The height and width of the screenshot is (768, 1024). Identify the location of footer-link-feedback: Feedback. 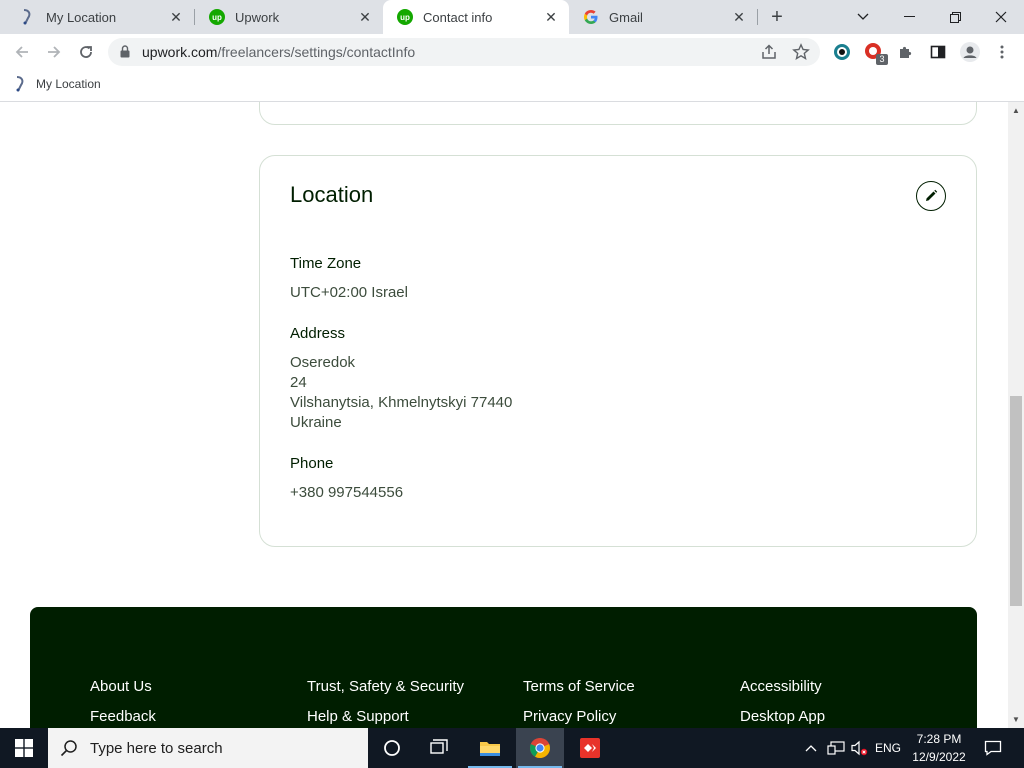
(123, 716).